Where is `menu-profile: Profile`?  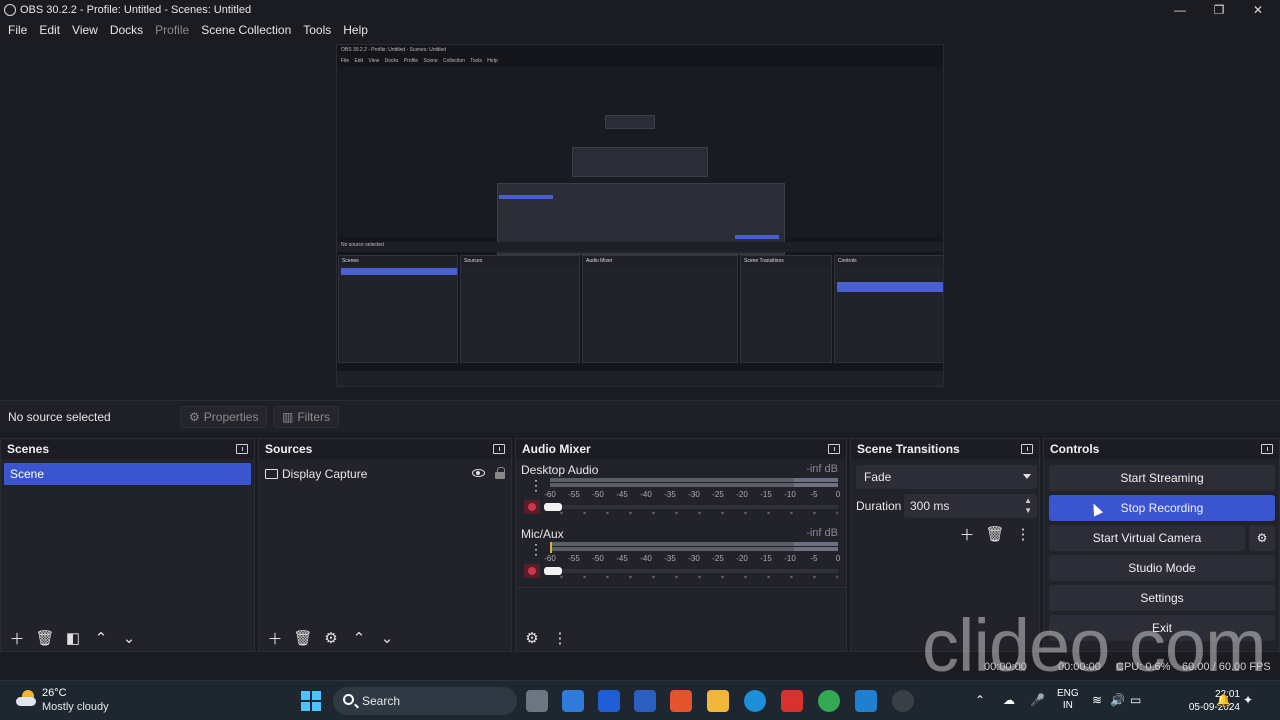
menu-profile: Profile is located at coordinates (172, 30).